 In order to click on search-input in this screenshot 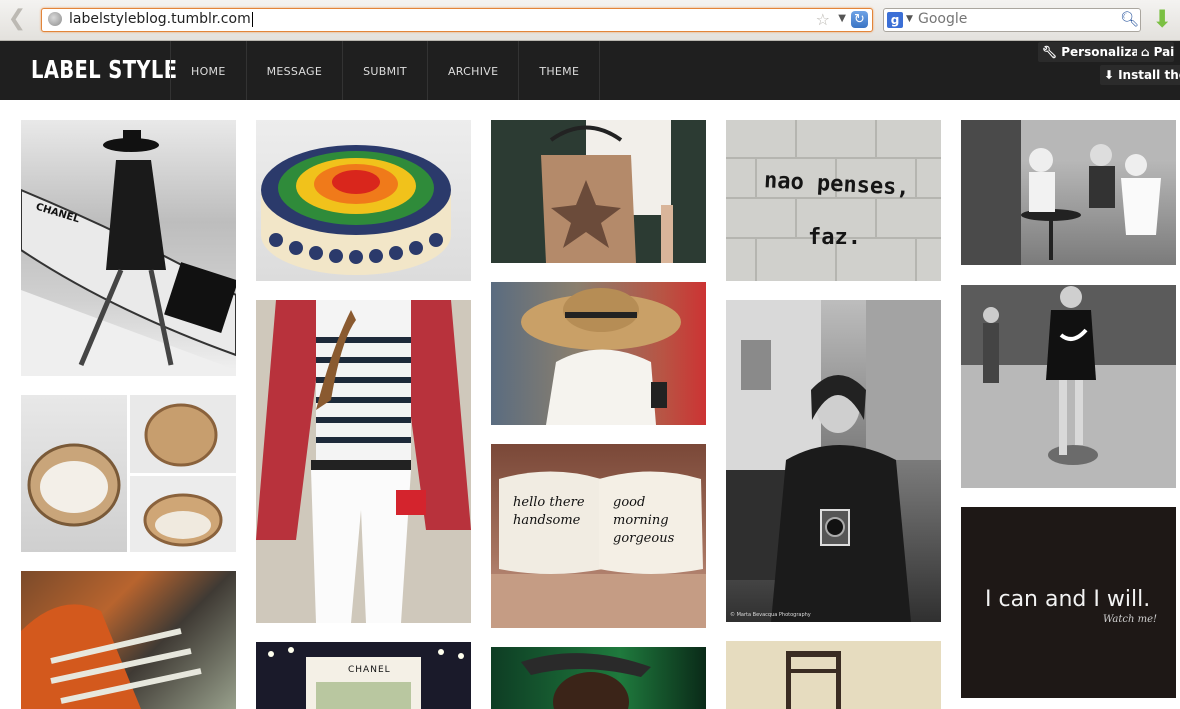, I will do `click(1013, 19)`.